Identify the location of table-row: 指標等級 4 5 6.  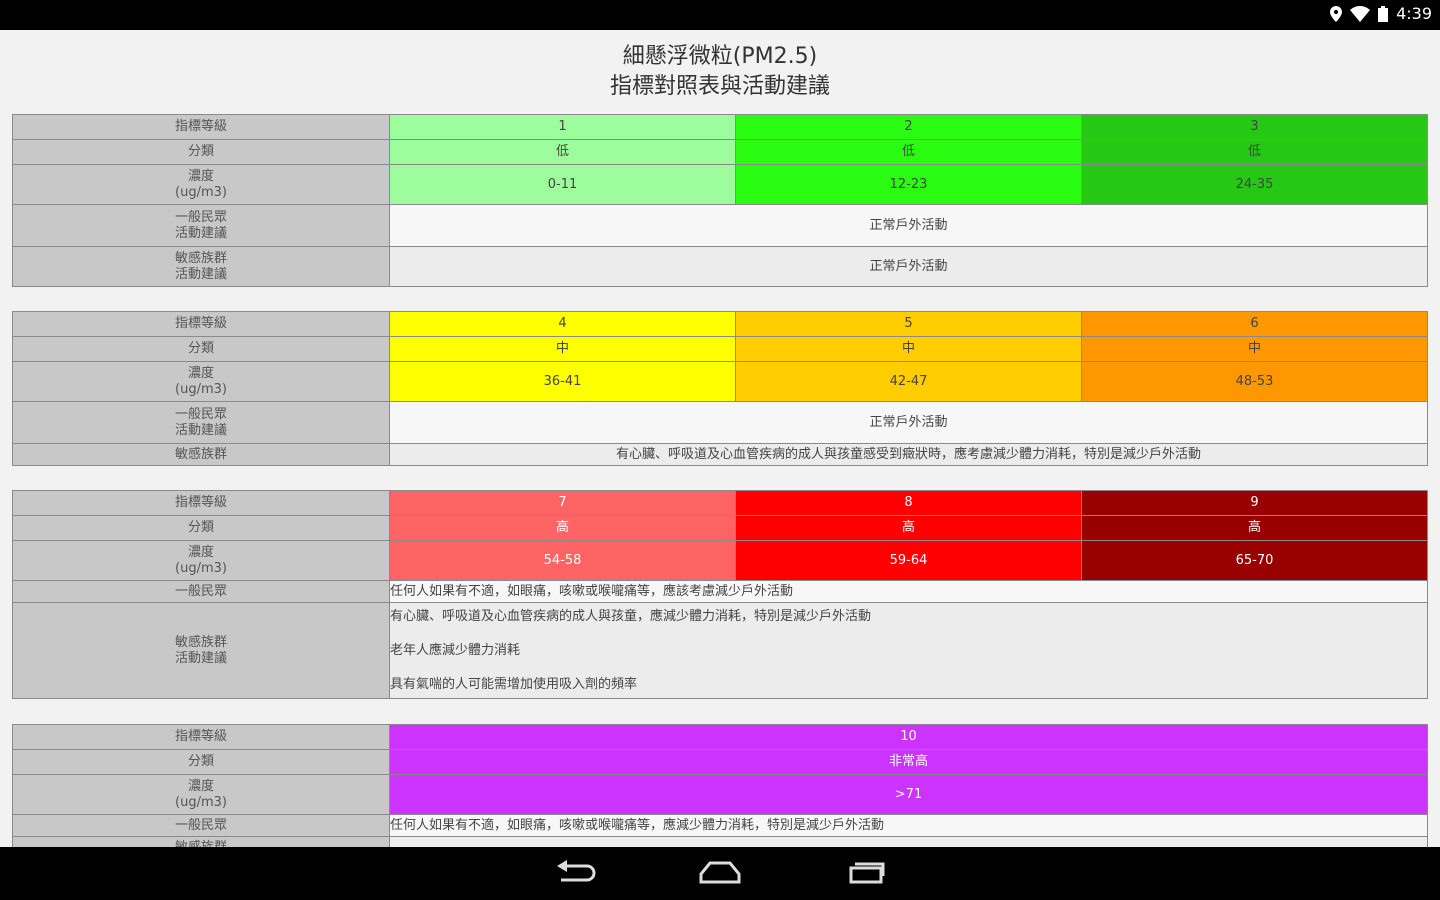
(720, 324).